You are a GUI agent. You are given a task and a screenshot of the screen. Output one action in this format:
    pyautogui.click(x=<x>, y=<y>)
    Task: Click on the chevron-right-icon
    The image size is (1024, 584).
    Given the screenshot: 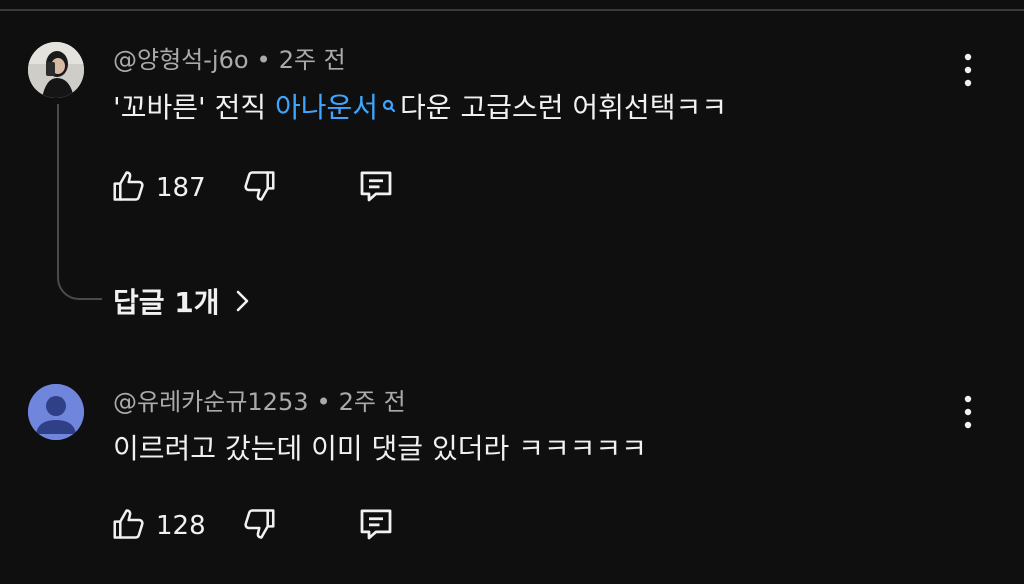 What is the action you would take?
    pyautogui.click(x=242, y=301)
    